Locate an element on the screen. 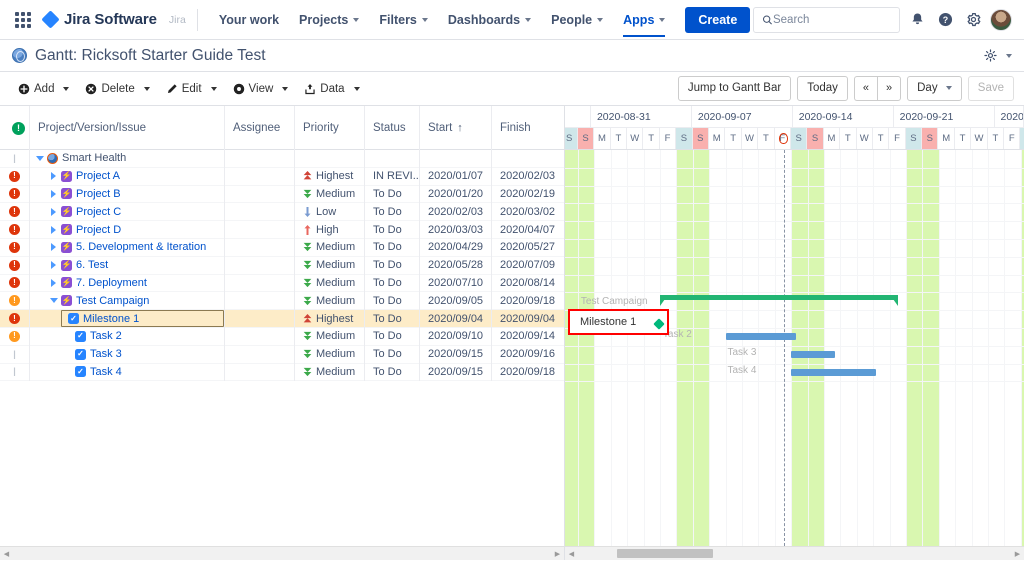  delete-menu-button: Delete is located at coordinates (117, 89).